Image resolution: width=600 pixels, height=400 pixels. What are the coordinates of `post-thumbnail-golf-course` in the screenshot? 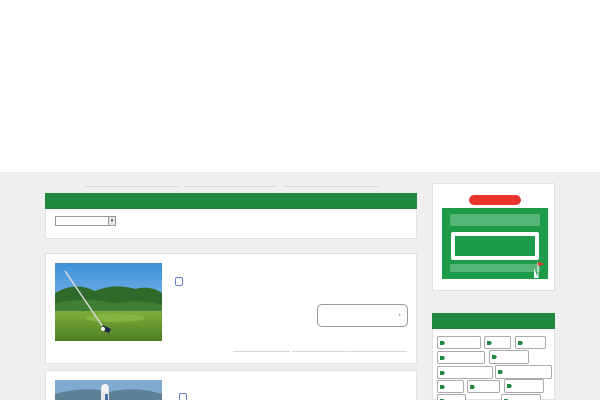 It's located at (108, 302).